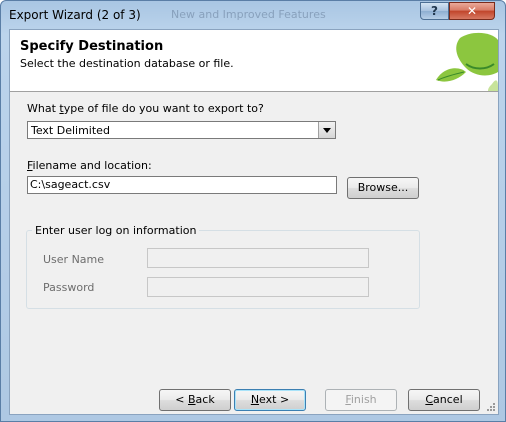  What do you see at coordinates (195, 400) in the screenshot?
I see `back-button: < Back` at bounding box center [195, 400].